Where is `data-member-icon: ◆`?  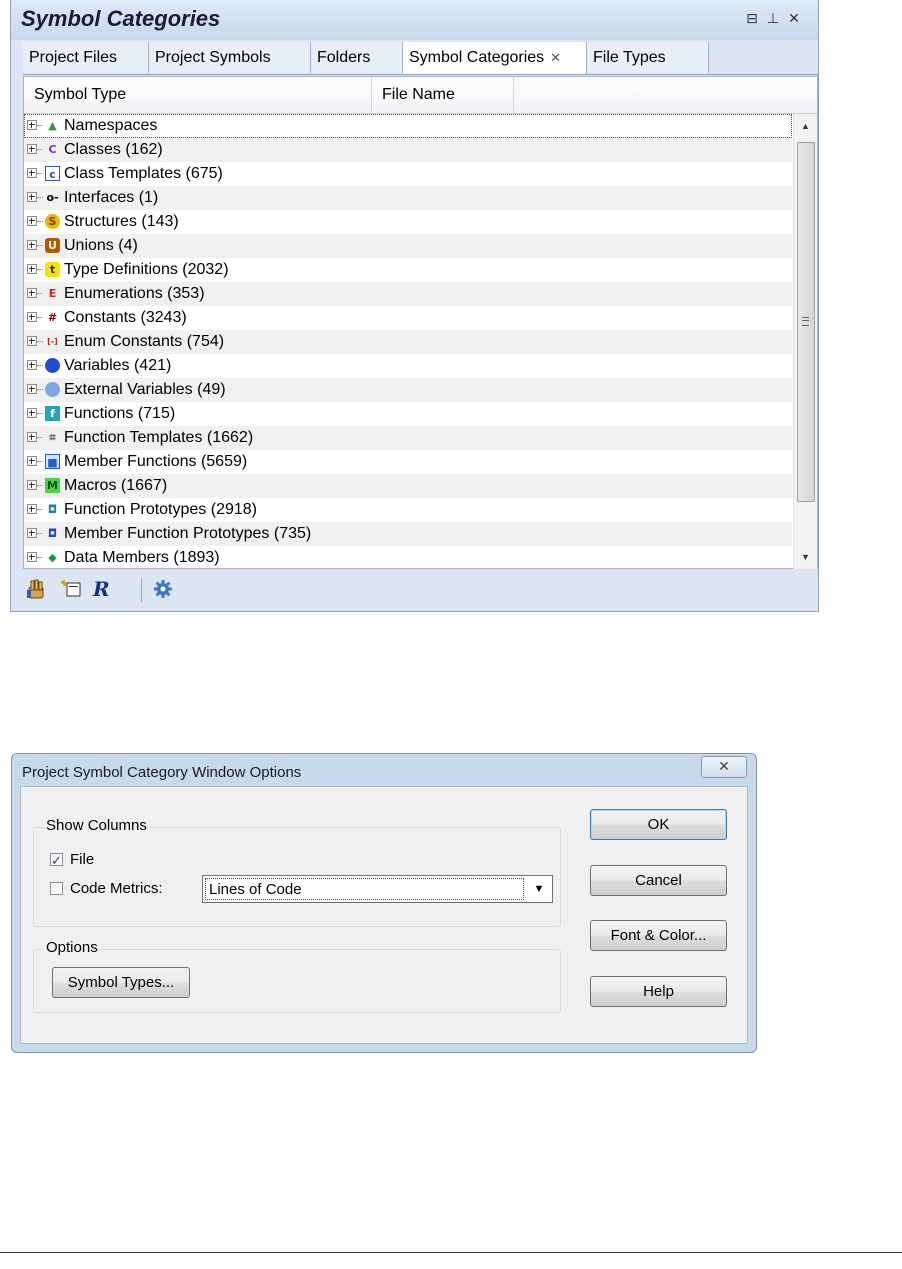 data-member-icon: ◆ is located at coordinates (52, 557).